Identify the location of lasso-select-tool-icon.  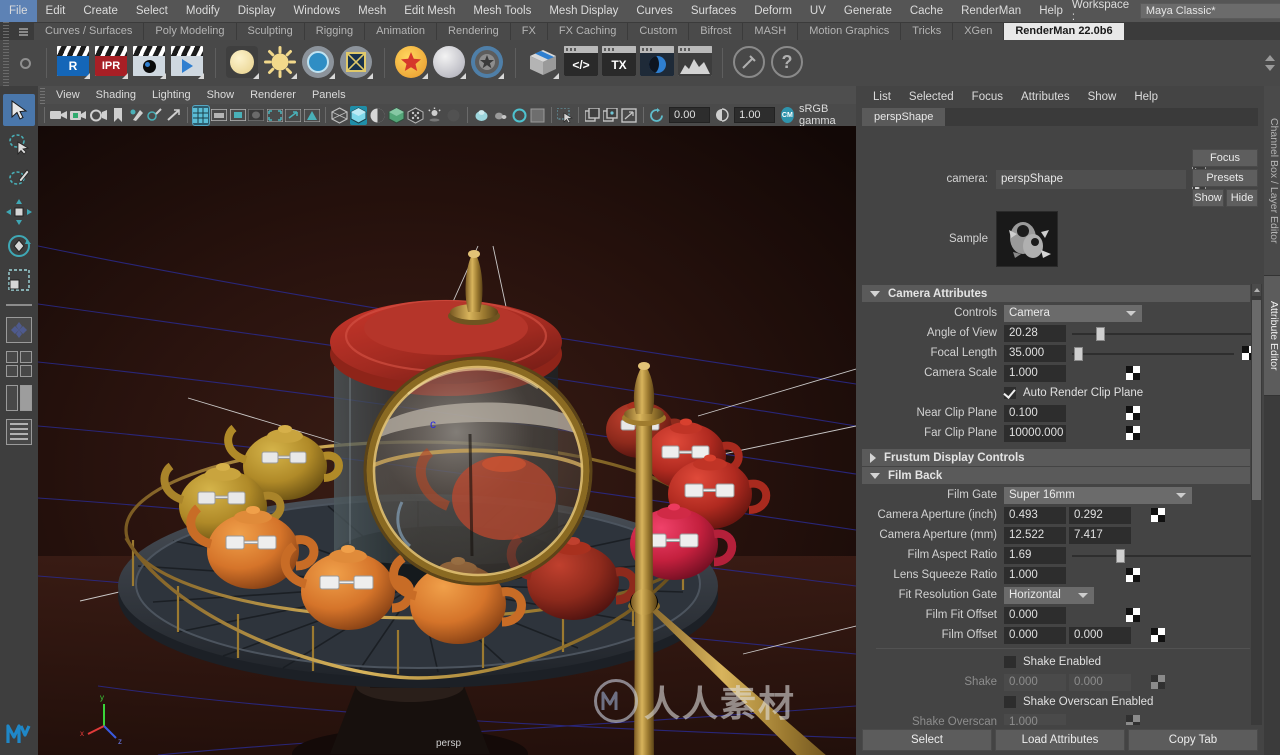
(19, 144).